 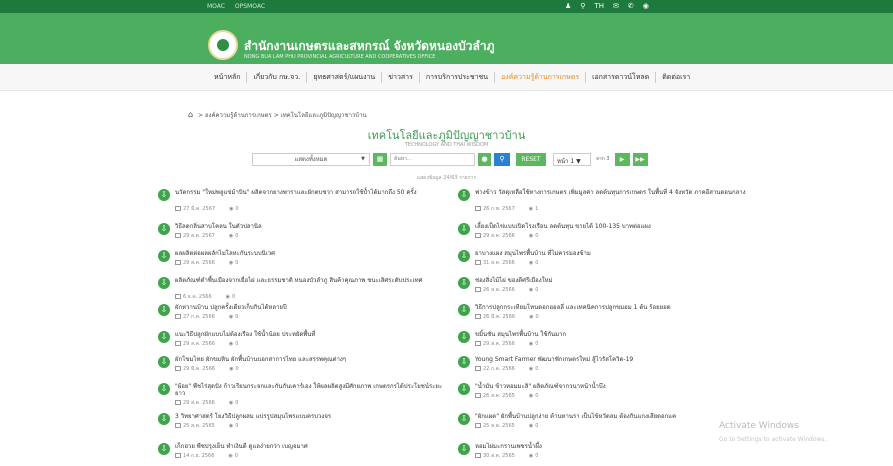 I want to click on list-item-title: หอมไผ่มะกรานเพชรน้ำผึ้ง, so click(x=613, y=446).